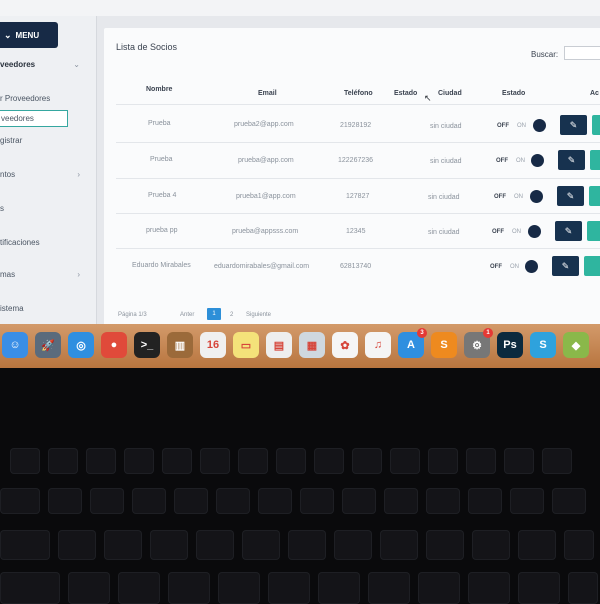 The width and height of the screenshot is (600, 604). What do you see at coordinates (231, 315) in the screenshot?
I see `pagination-page-2: 2` at bounding box center [231, 315].